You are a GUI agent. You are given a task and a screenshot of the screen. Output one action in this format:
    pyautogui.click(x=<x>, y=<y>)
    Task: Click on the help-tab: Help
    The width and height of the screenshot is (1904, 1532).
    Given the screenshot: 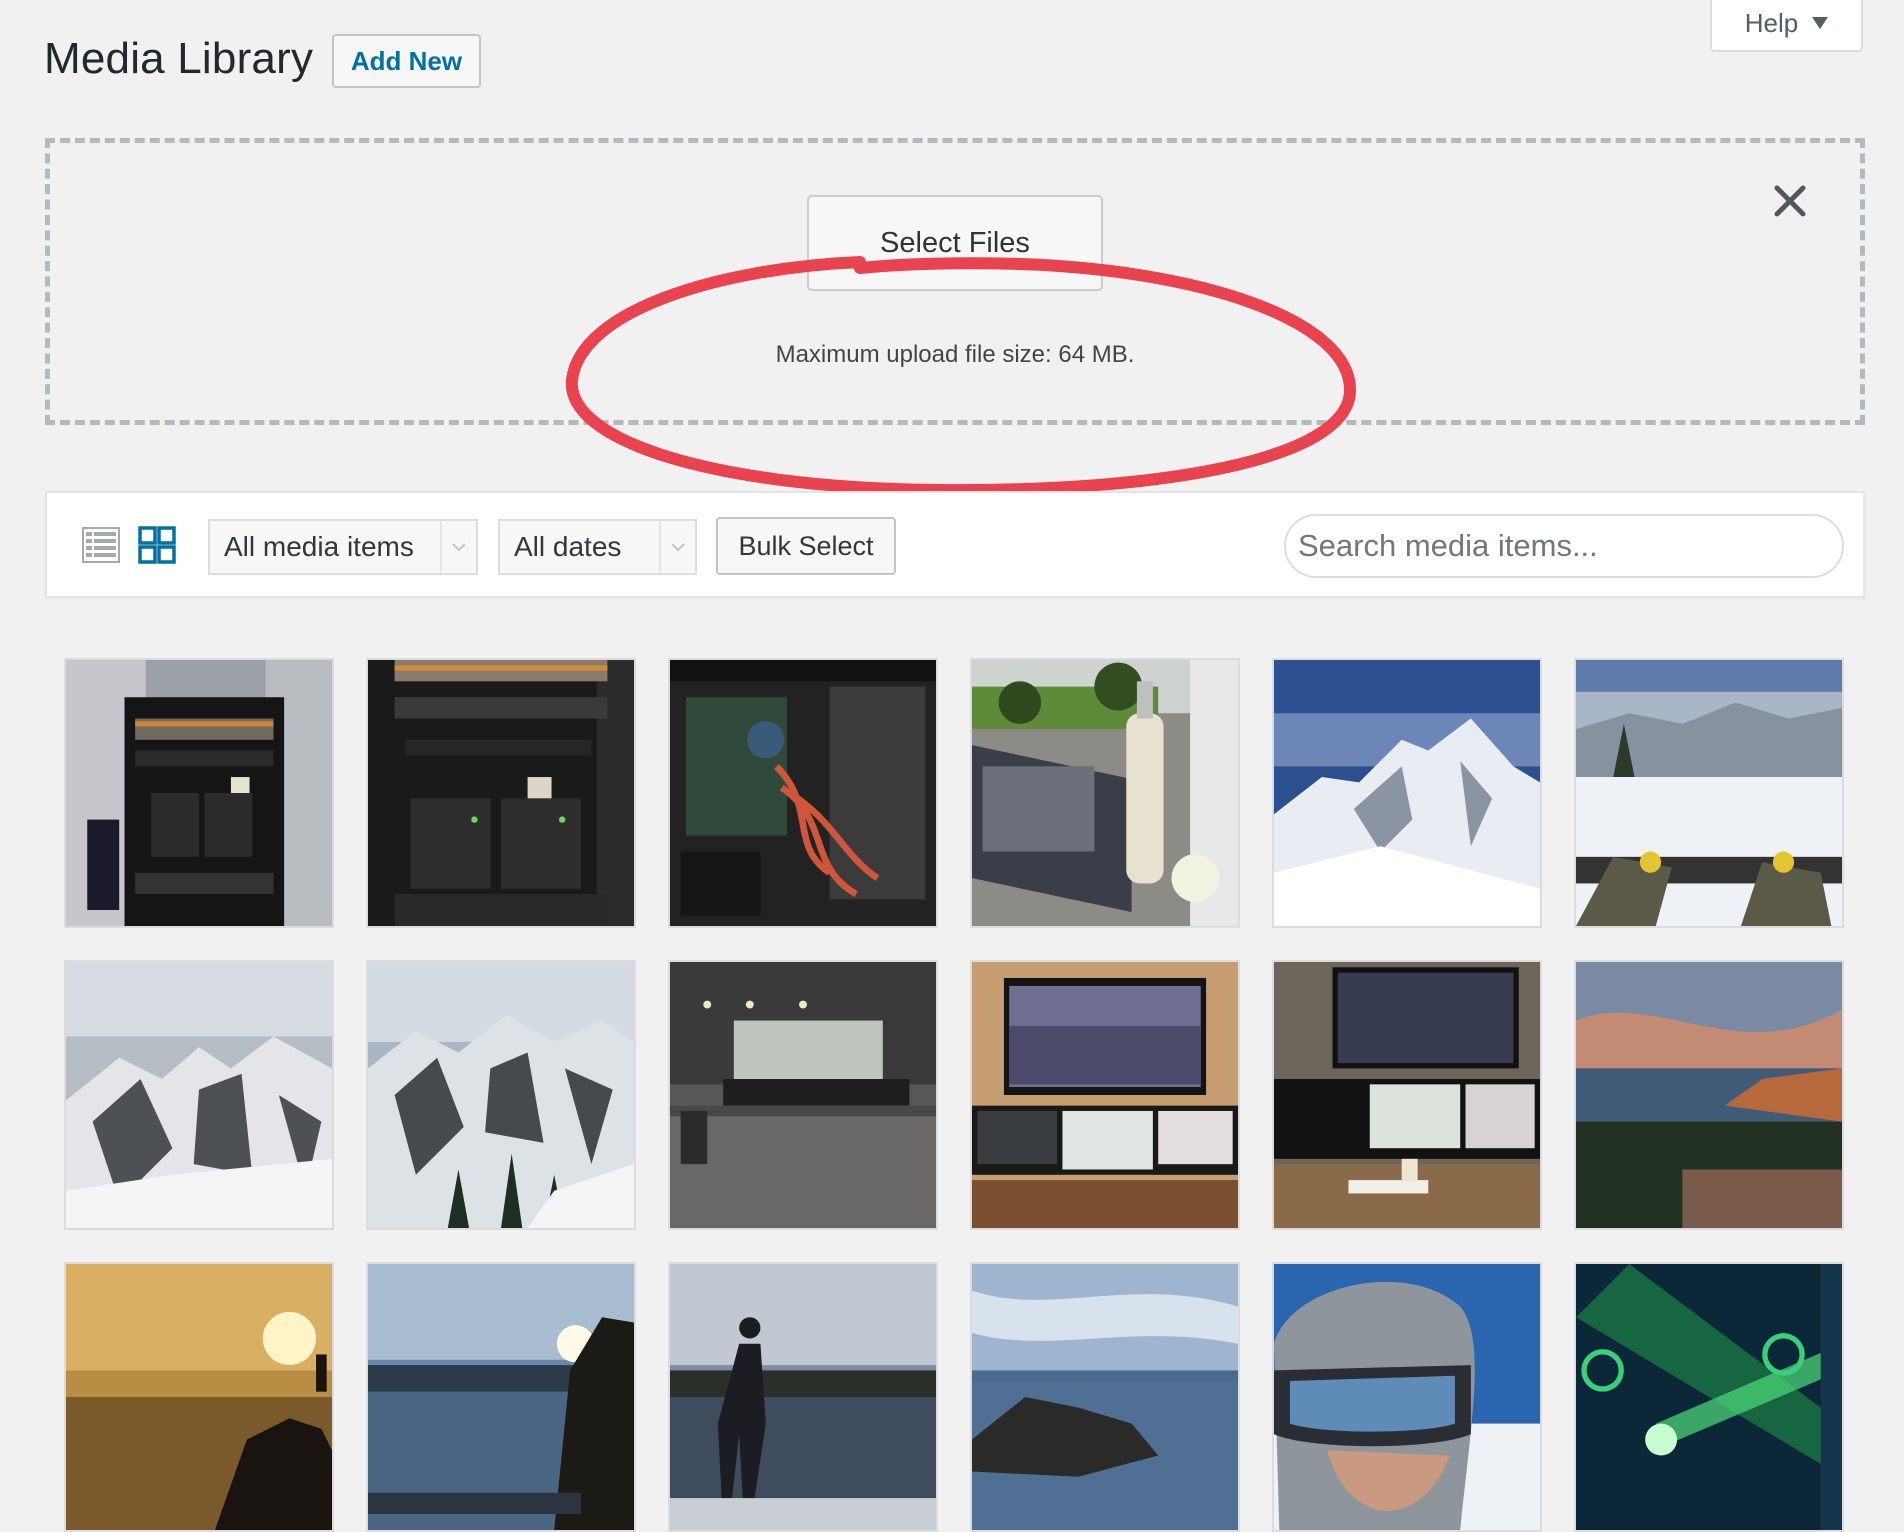 What is the action you would take?
    pyautogui.click(x=1786, y=26)
    